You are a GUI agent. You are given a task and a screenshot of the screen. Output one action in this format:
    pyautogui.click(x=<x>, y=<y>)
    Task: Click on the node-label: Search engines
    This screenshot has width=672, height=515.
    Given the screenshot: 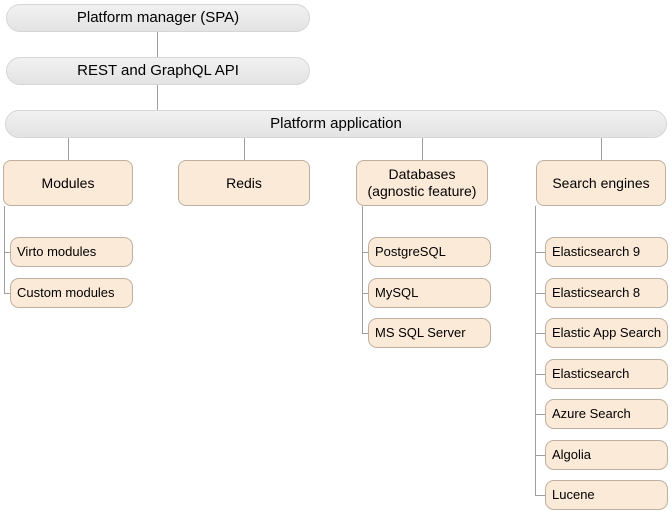 What is the action you would take?
    pyautogui.click(x=601, y=182)
    